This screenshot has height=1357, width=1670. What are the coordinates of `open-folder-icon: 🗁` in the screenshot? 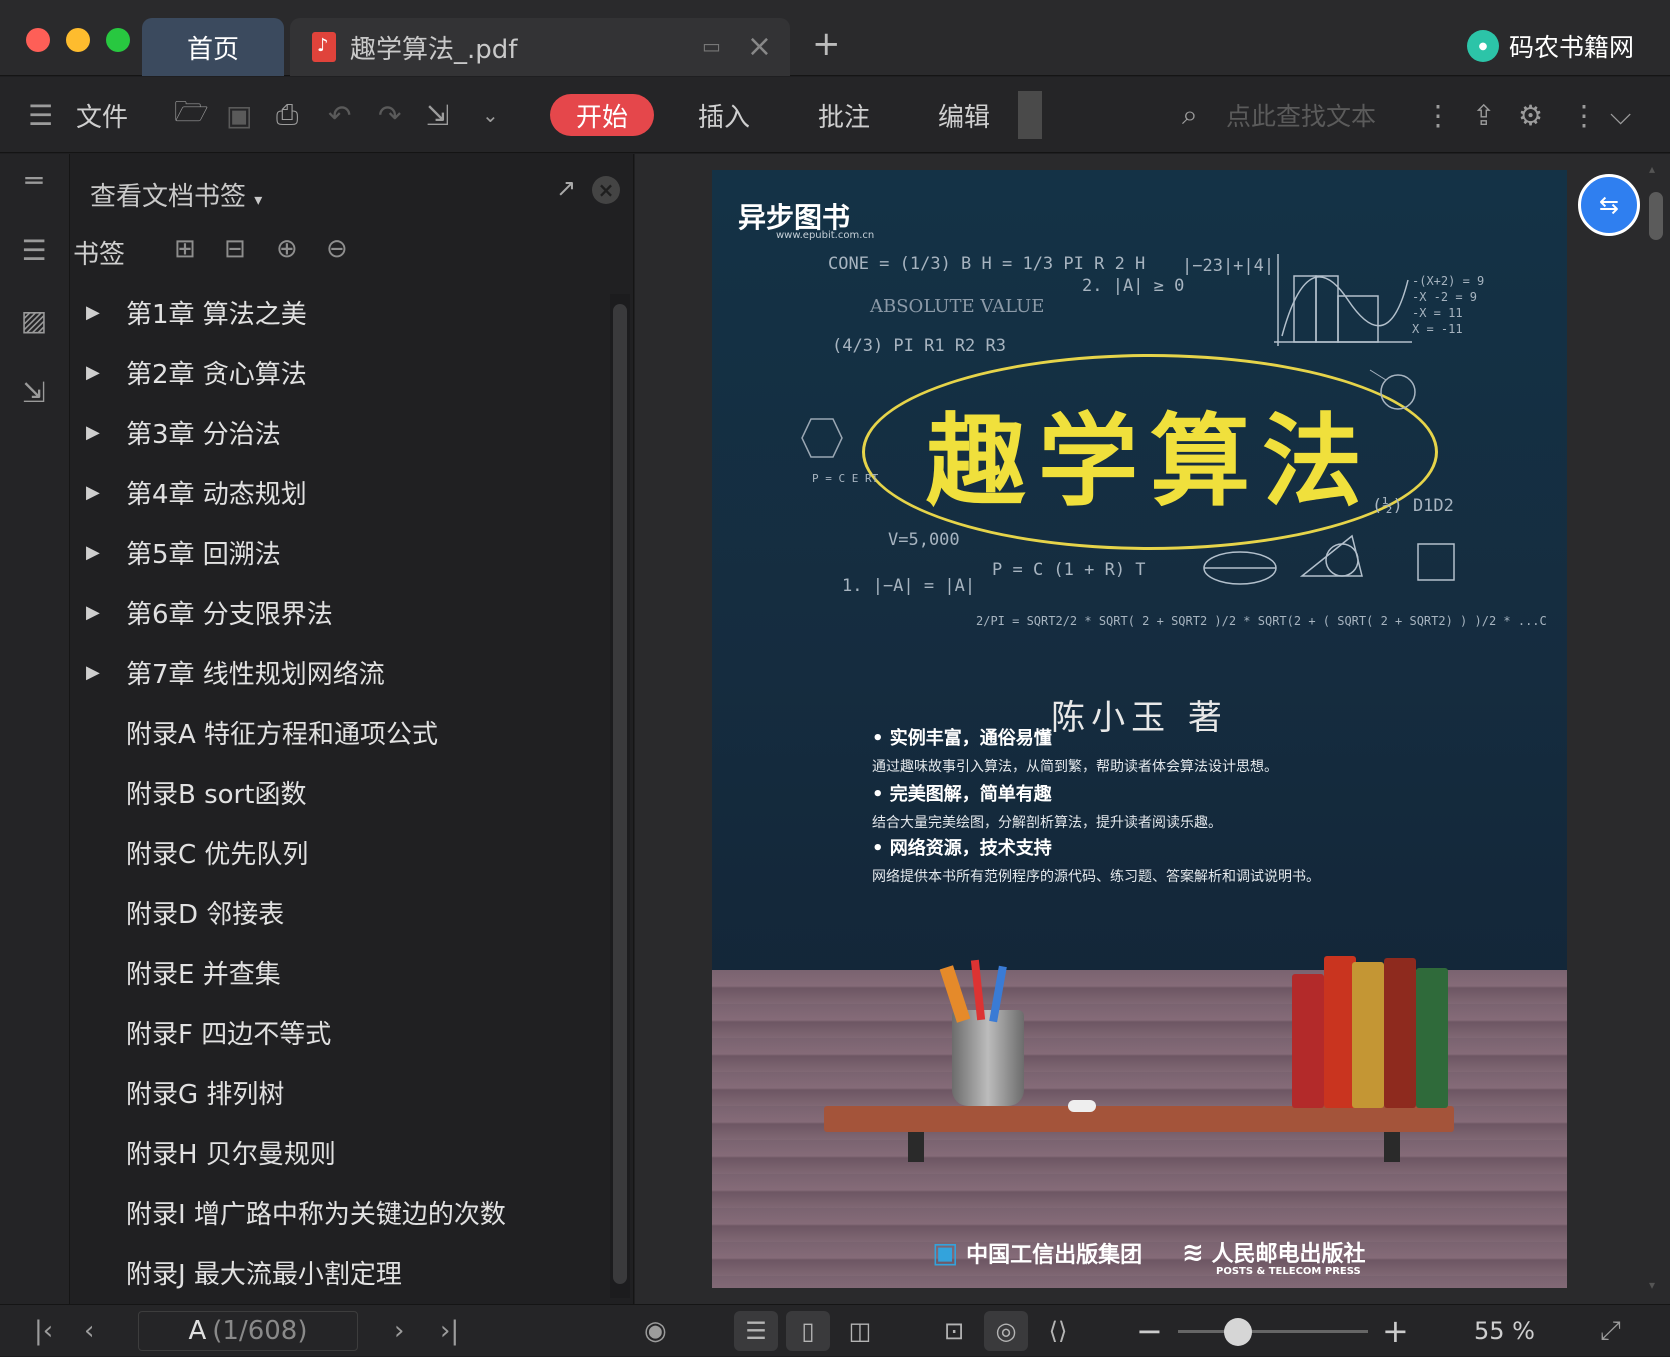 It's located at (191, 115).